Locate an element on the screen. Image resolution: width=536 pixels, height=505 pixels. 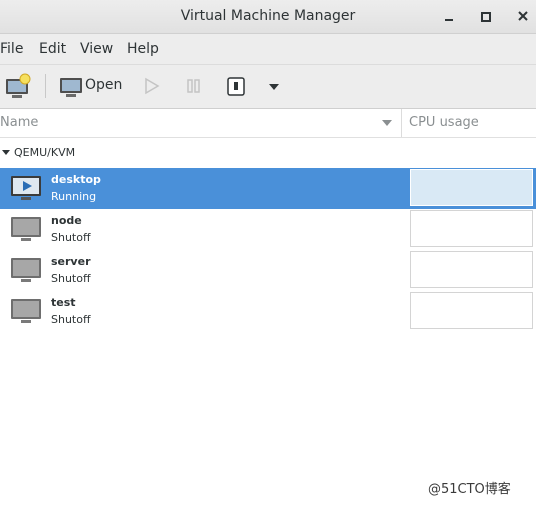
open-button: Open is located at coordinates (92, 86).